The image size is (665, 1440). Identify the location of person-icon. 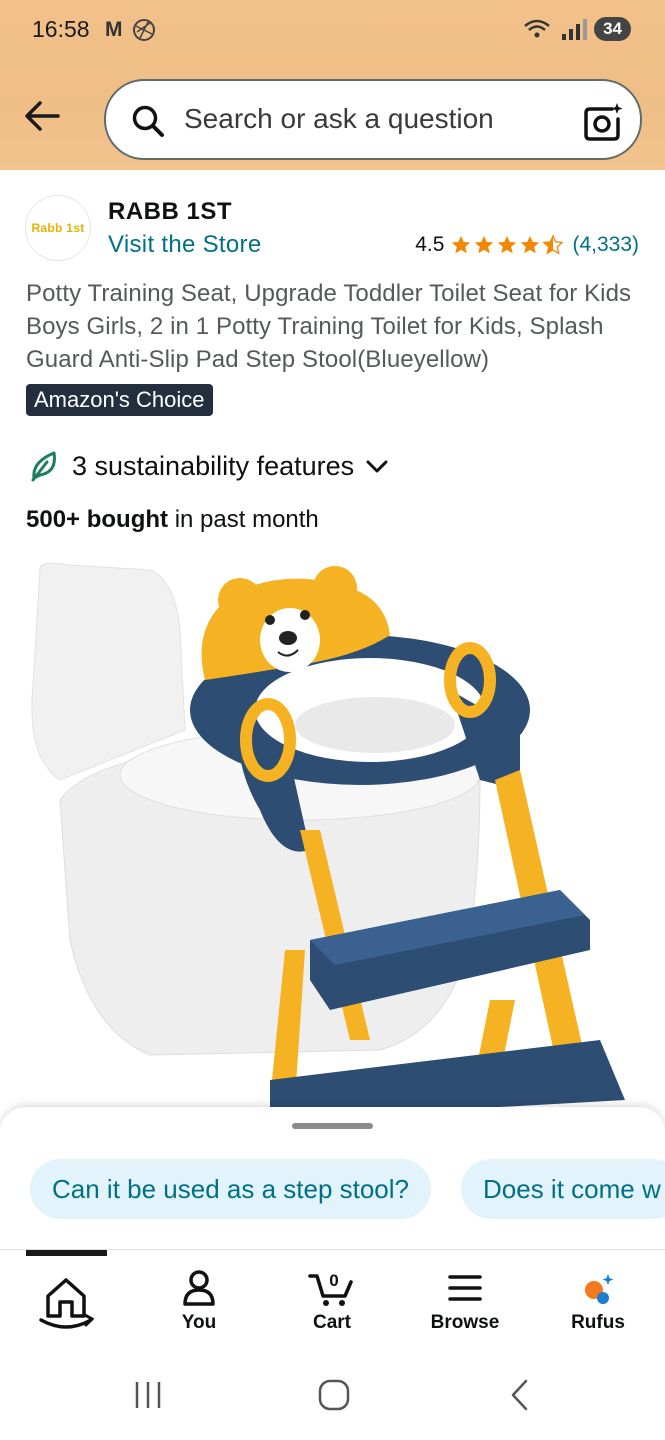
(199, 1288).